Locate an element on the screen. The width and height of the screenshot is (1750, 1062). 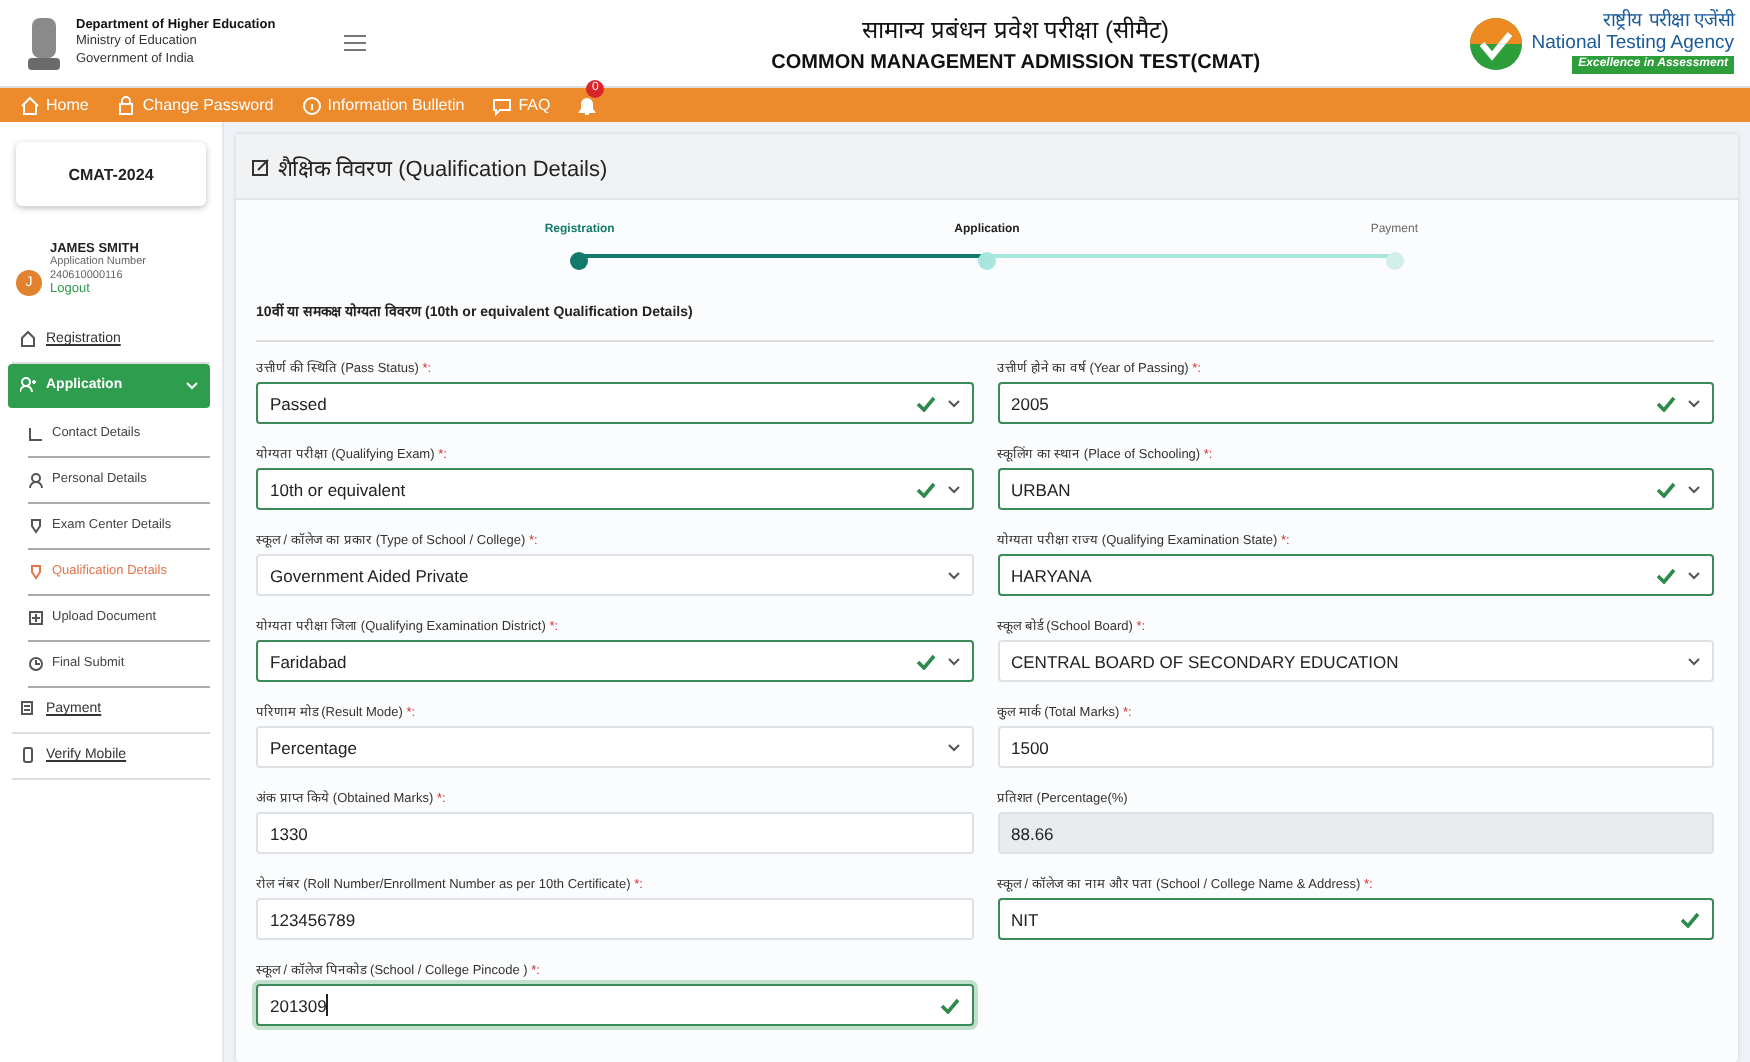
exam-title-hindi: सामान्य प्रबंधन प्रवेश परीक्षा (सीमैट) is located at coordinates (1016, 30).